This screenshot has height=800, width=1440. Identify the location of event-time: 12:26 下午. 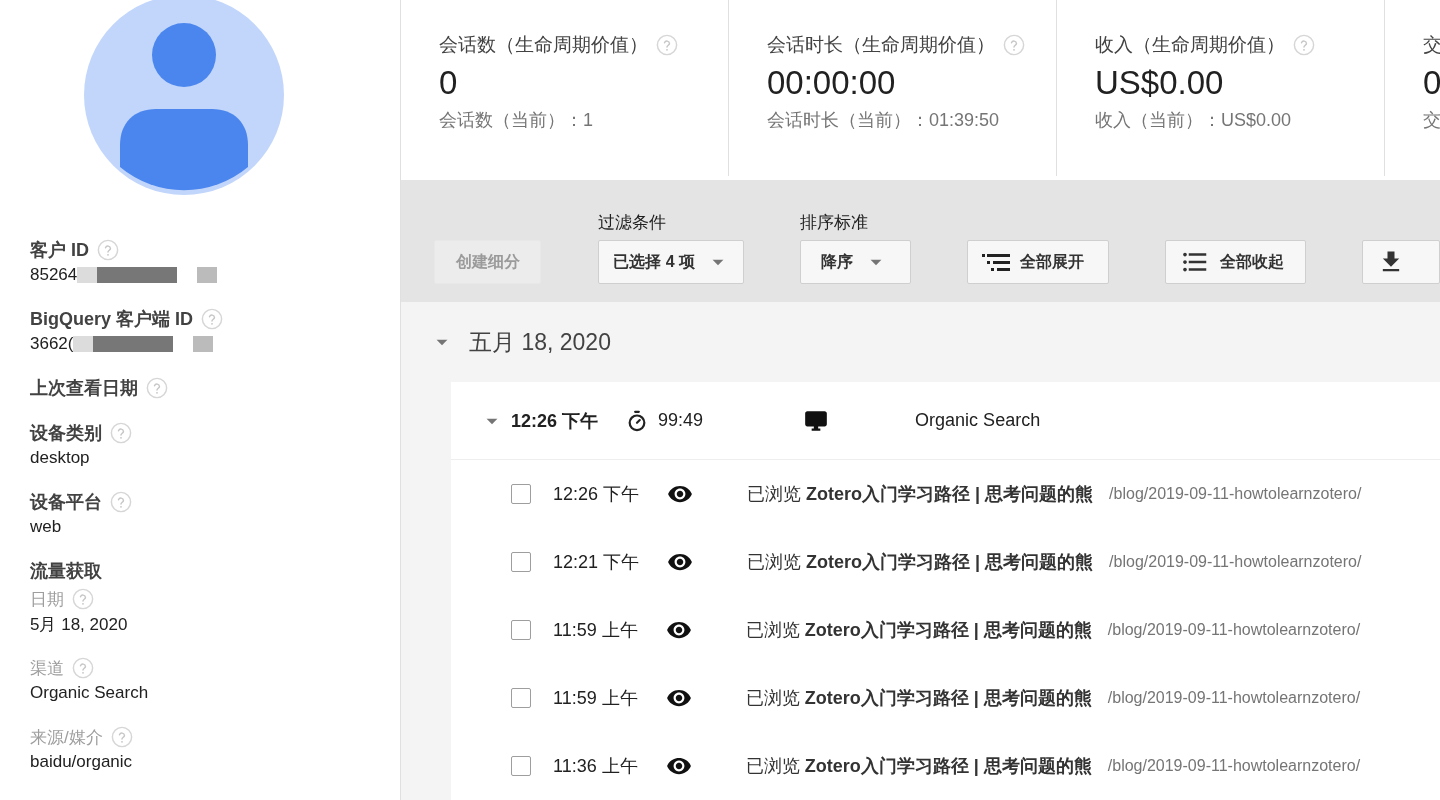
(596, 494).